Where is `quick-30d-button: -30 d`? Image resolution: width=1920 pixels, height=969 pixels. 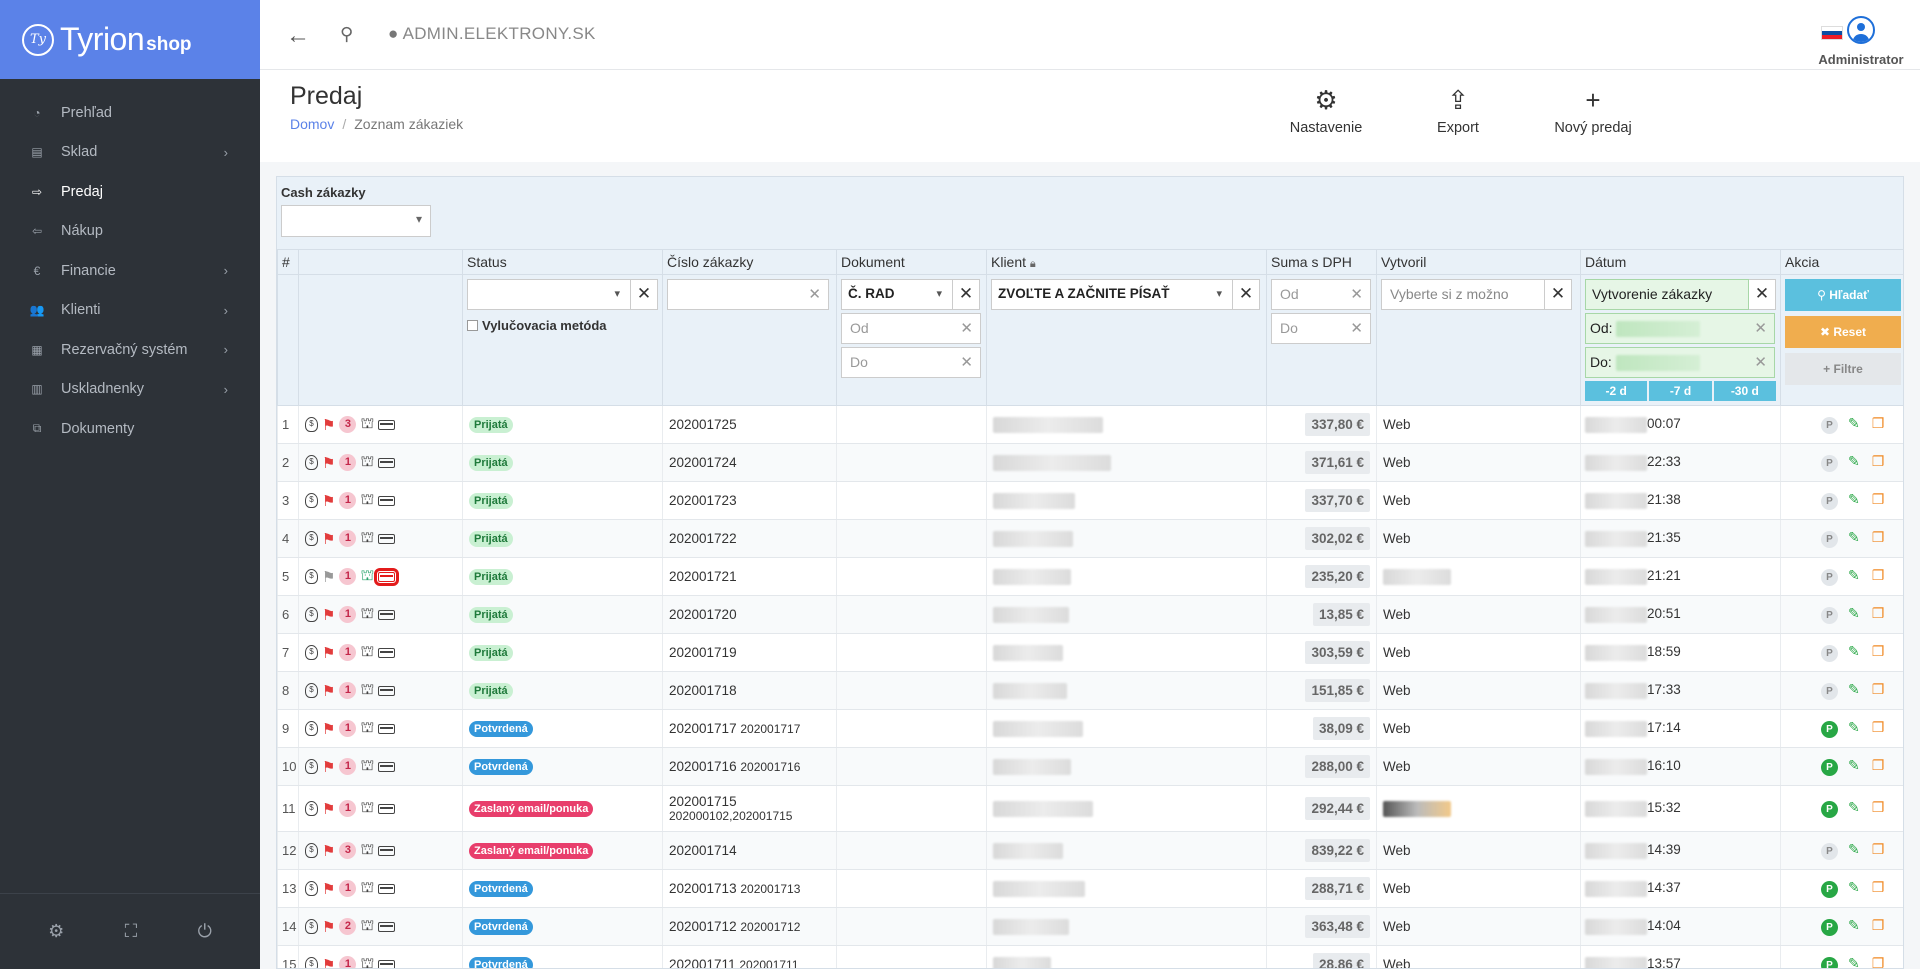
quick-30d-button: -30 d is located at coordinates (1744, 391).